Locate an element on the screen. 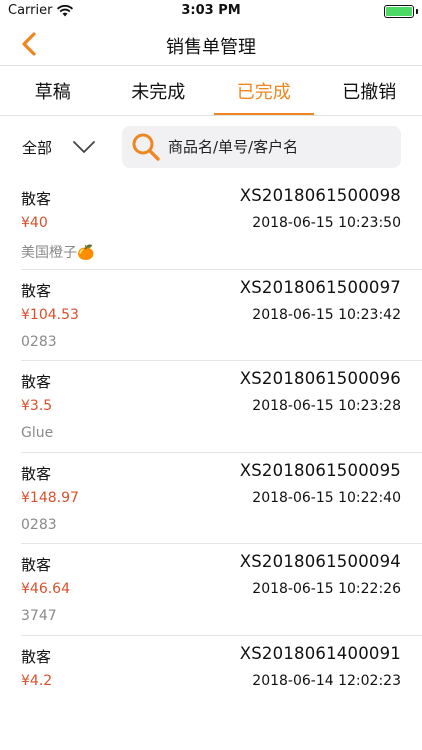 The image size is (422, 750). page-title: 销售单管理 is located at coordinates (211, 47).